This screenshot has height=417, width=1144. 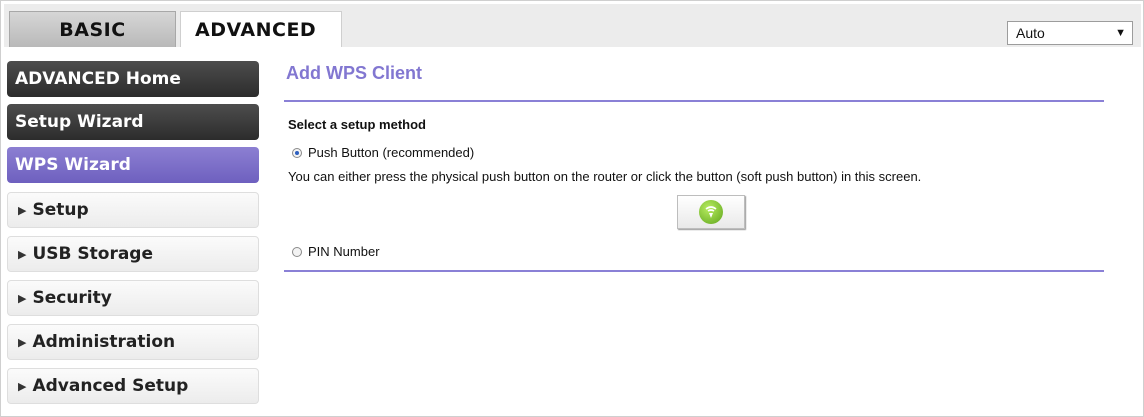 What do you see at coordinates (357, 124) in the screenshot?
I see `section-label: Select a setup method` at bounding box center [357, 124].